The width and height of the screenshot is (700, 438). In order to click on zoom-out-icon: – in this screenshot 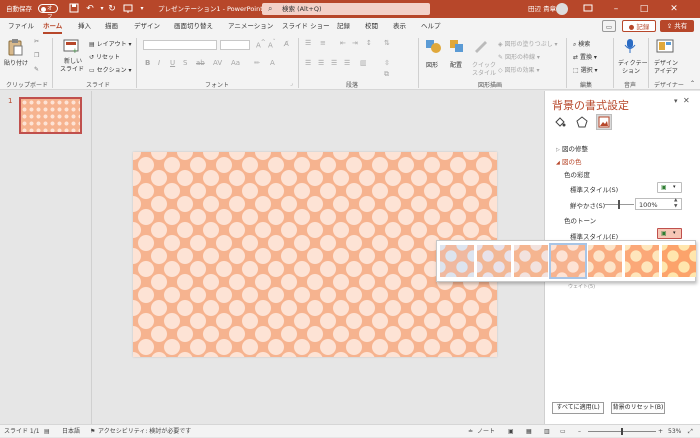, I will do `click(579, 431)`.